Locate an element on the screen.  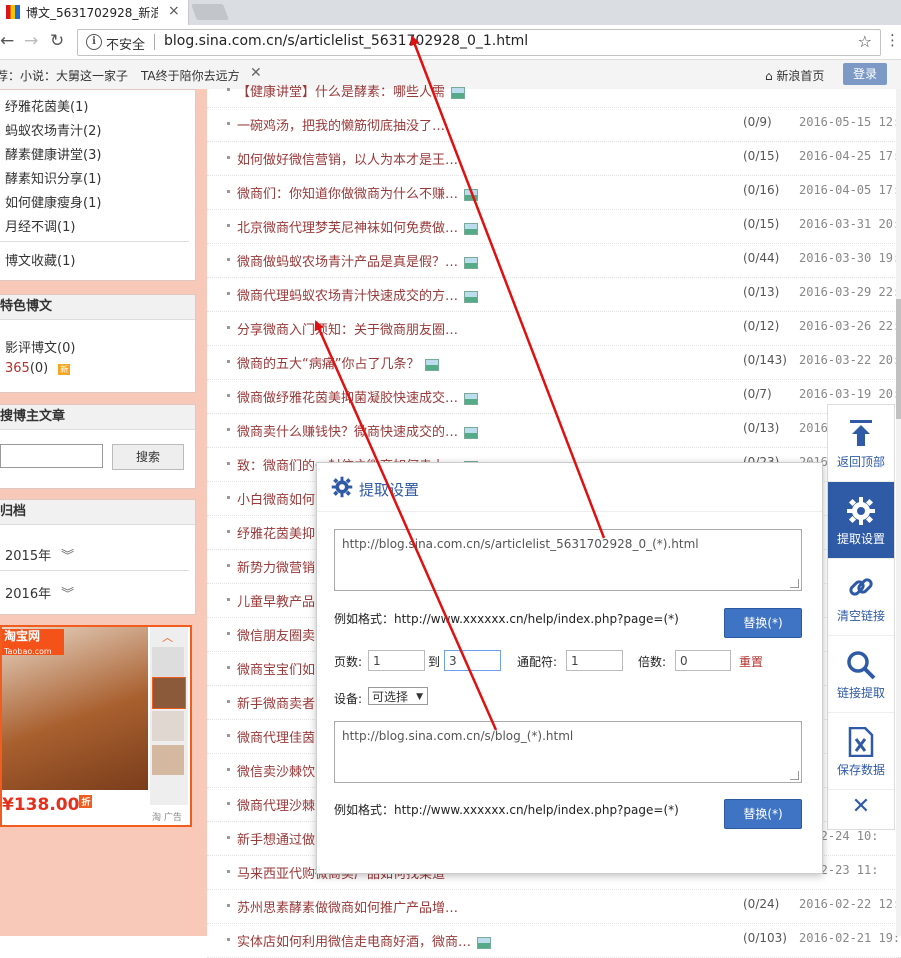
article-title-link: 新手微商卖者 is located at coordinates (276, 702).